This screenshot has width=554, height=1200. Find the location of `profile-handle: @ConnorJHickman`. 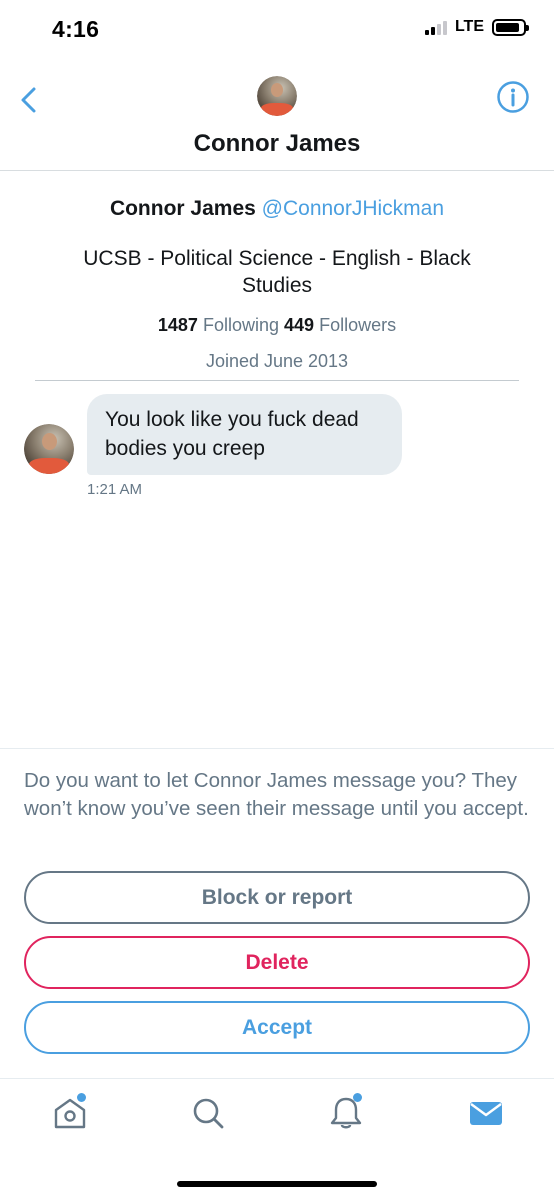

profile-handle: @ConnorJHickman is located at coordinates (353, 208).